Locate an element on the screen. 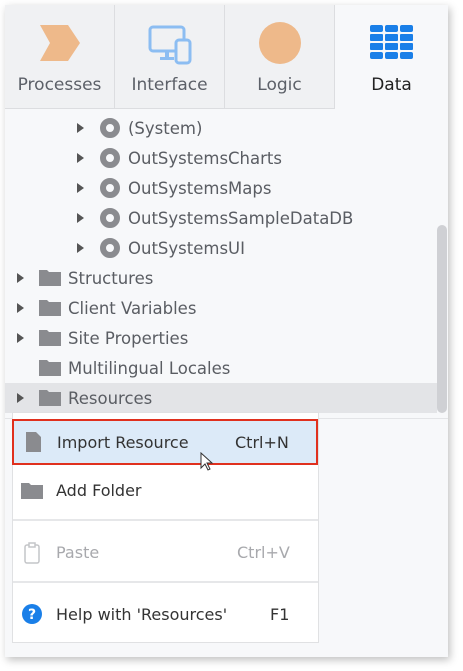 The height and width of the screenshot is (671, 463). tree-module-system: (System) is located at coordinates (221, 128).